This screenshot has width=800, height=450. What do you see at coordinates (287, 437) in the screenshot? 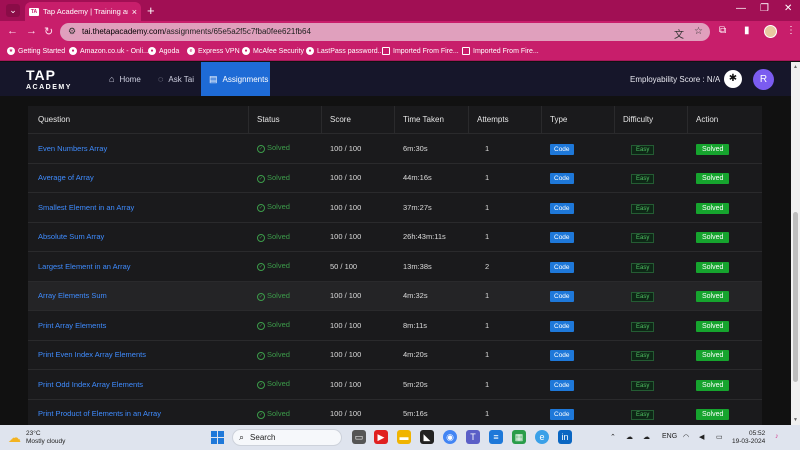
I see `taskbar-search: ⌕ Search` at bounding box center [287, 437].